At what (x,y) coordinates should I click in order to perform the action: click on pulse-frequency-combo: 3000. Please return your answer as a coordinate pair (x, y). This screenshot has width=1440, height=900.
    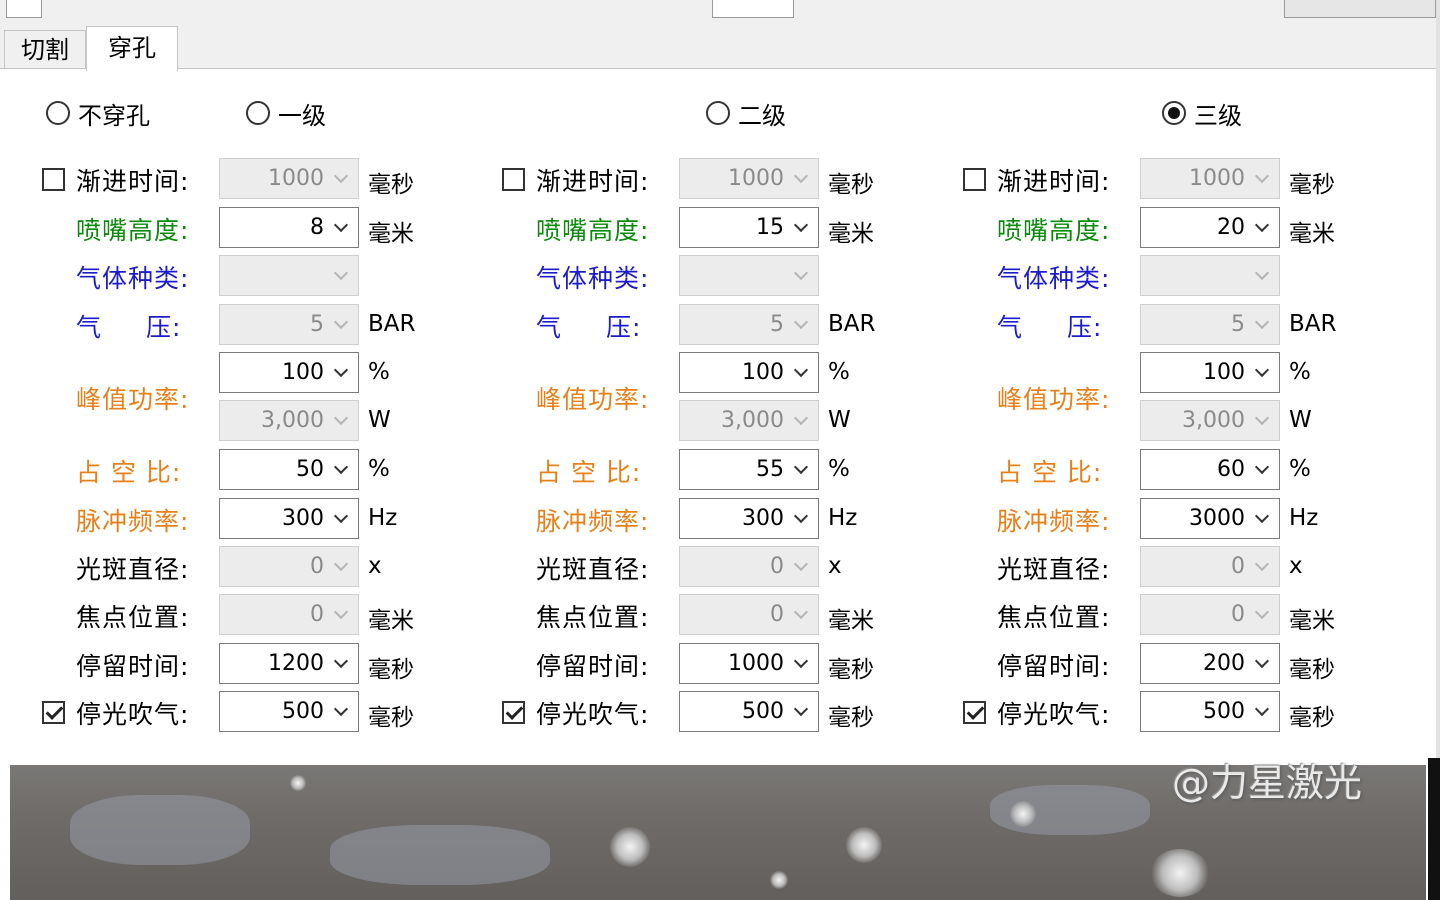
    Looking at the image, I should click on (1210, 518).